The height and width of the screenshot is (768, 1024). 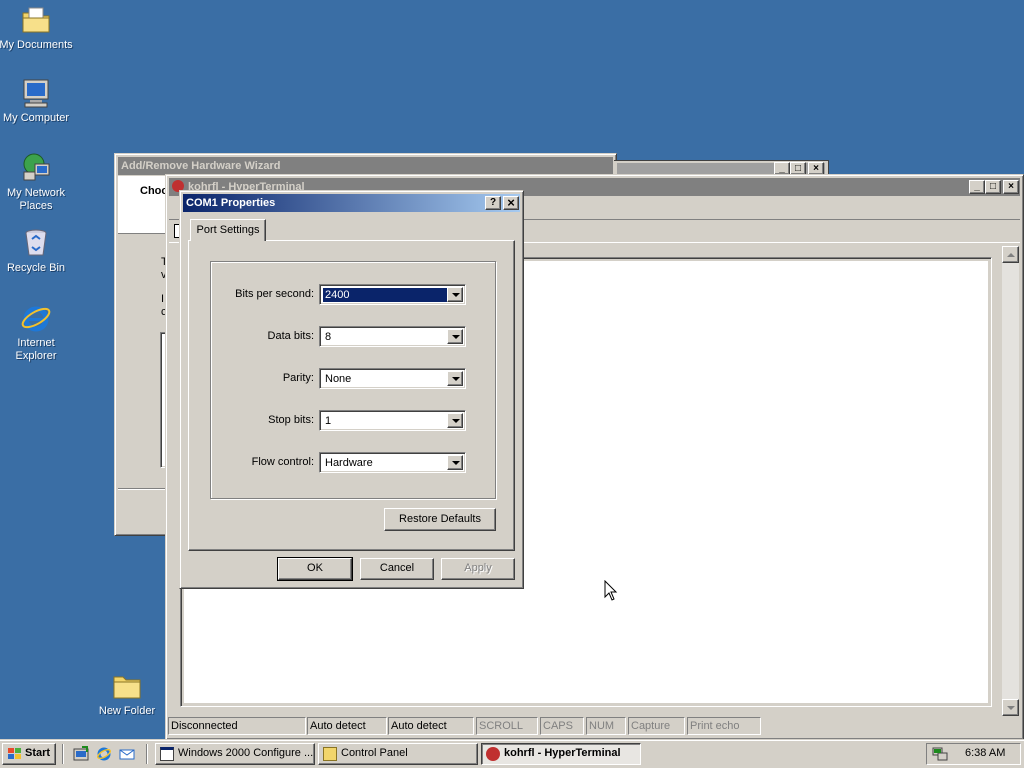 I want to click on desktop-icon-label: Recycle Bin, so click(x=36, y=268).